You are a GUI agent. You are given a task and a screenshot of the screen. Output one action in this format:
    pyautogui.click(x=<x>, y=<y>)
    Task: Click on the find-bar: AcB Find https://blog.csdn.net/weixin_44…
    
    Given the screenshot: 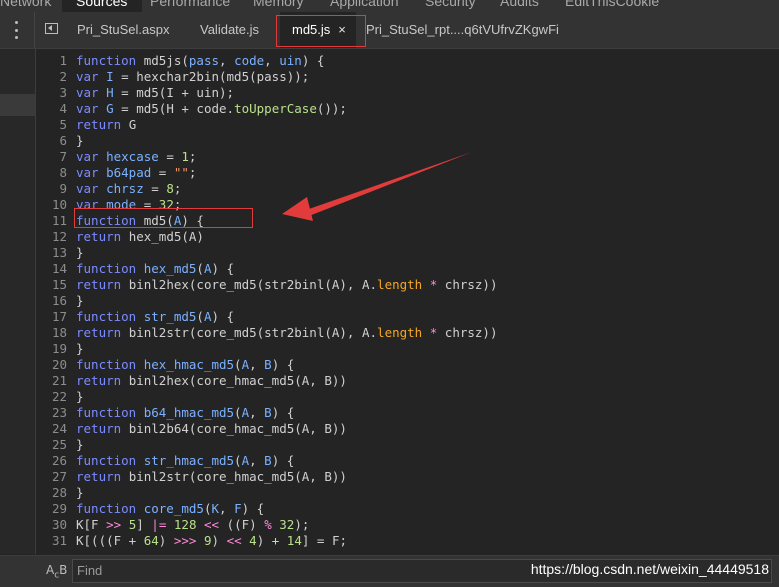 What is the action you would take?
    pyautogui.click(x=389, y=571)
    